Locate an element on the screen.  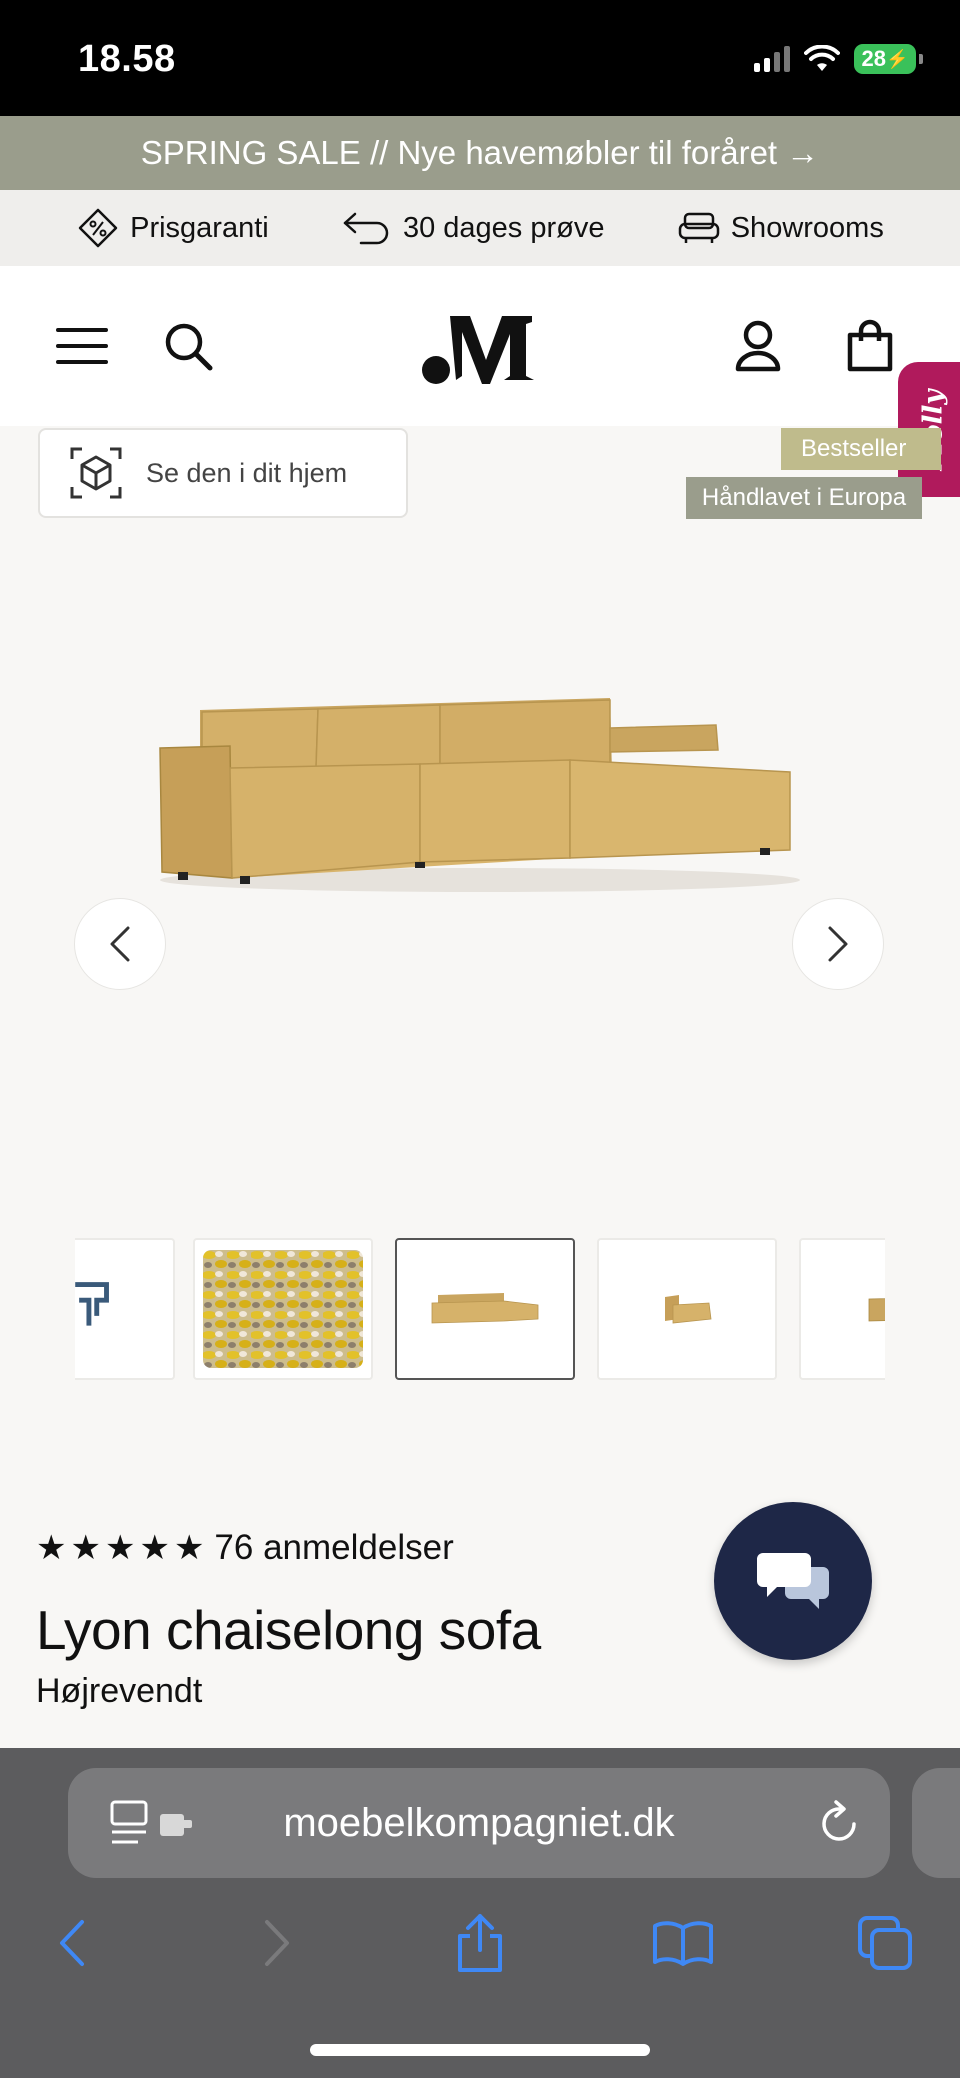
cart-icon is located at coordinates (870, 345).